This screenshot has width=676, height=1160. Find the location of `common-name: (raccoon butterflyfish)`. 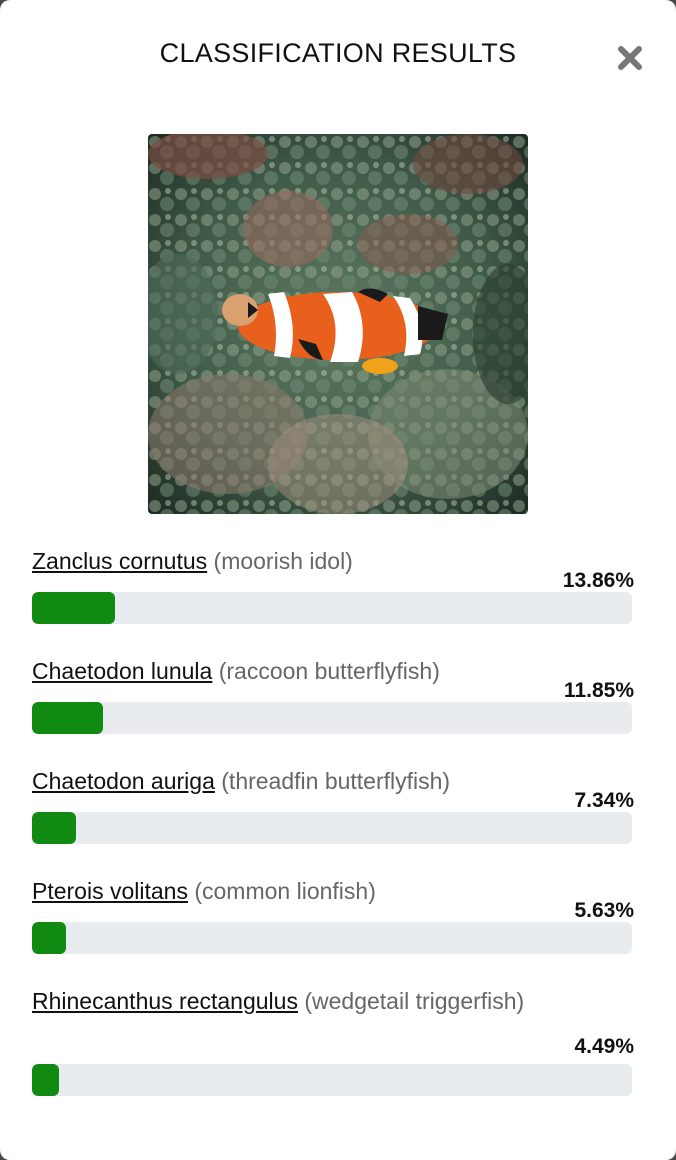

common-name: (raccoon butterflyfish) is located at coordinates (329, 671).